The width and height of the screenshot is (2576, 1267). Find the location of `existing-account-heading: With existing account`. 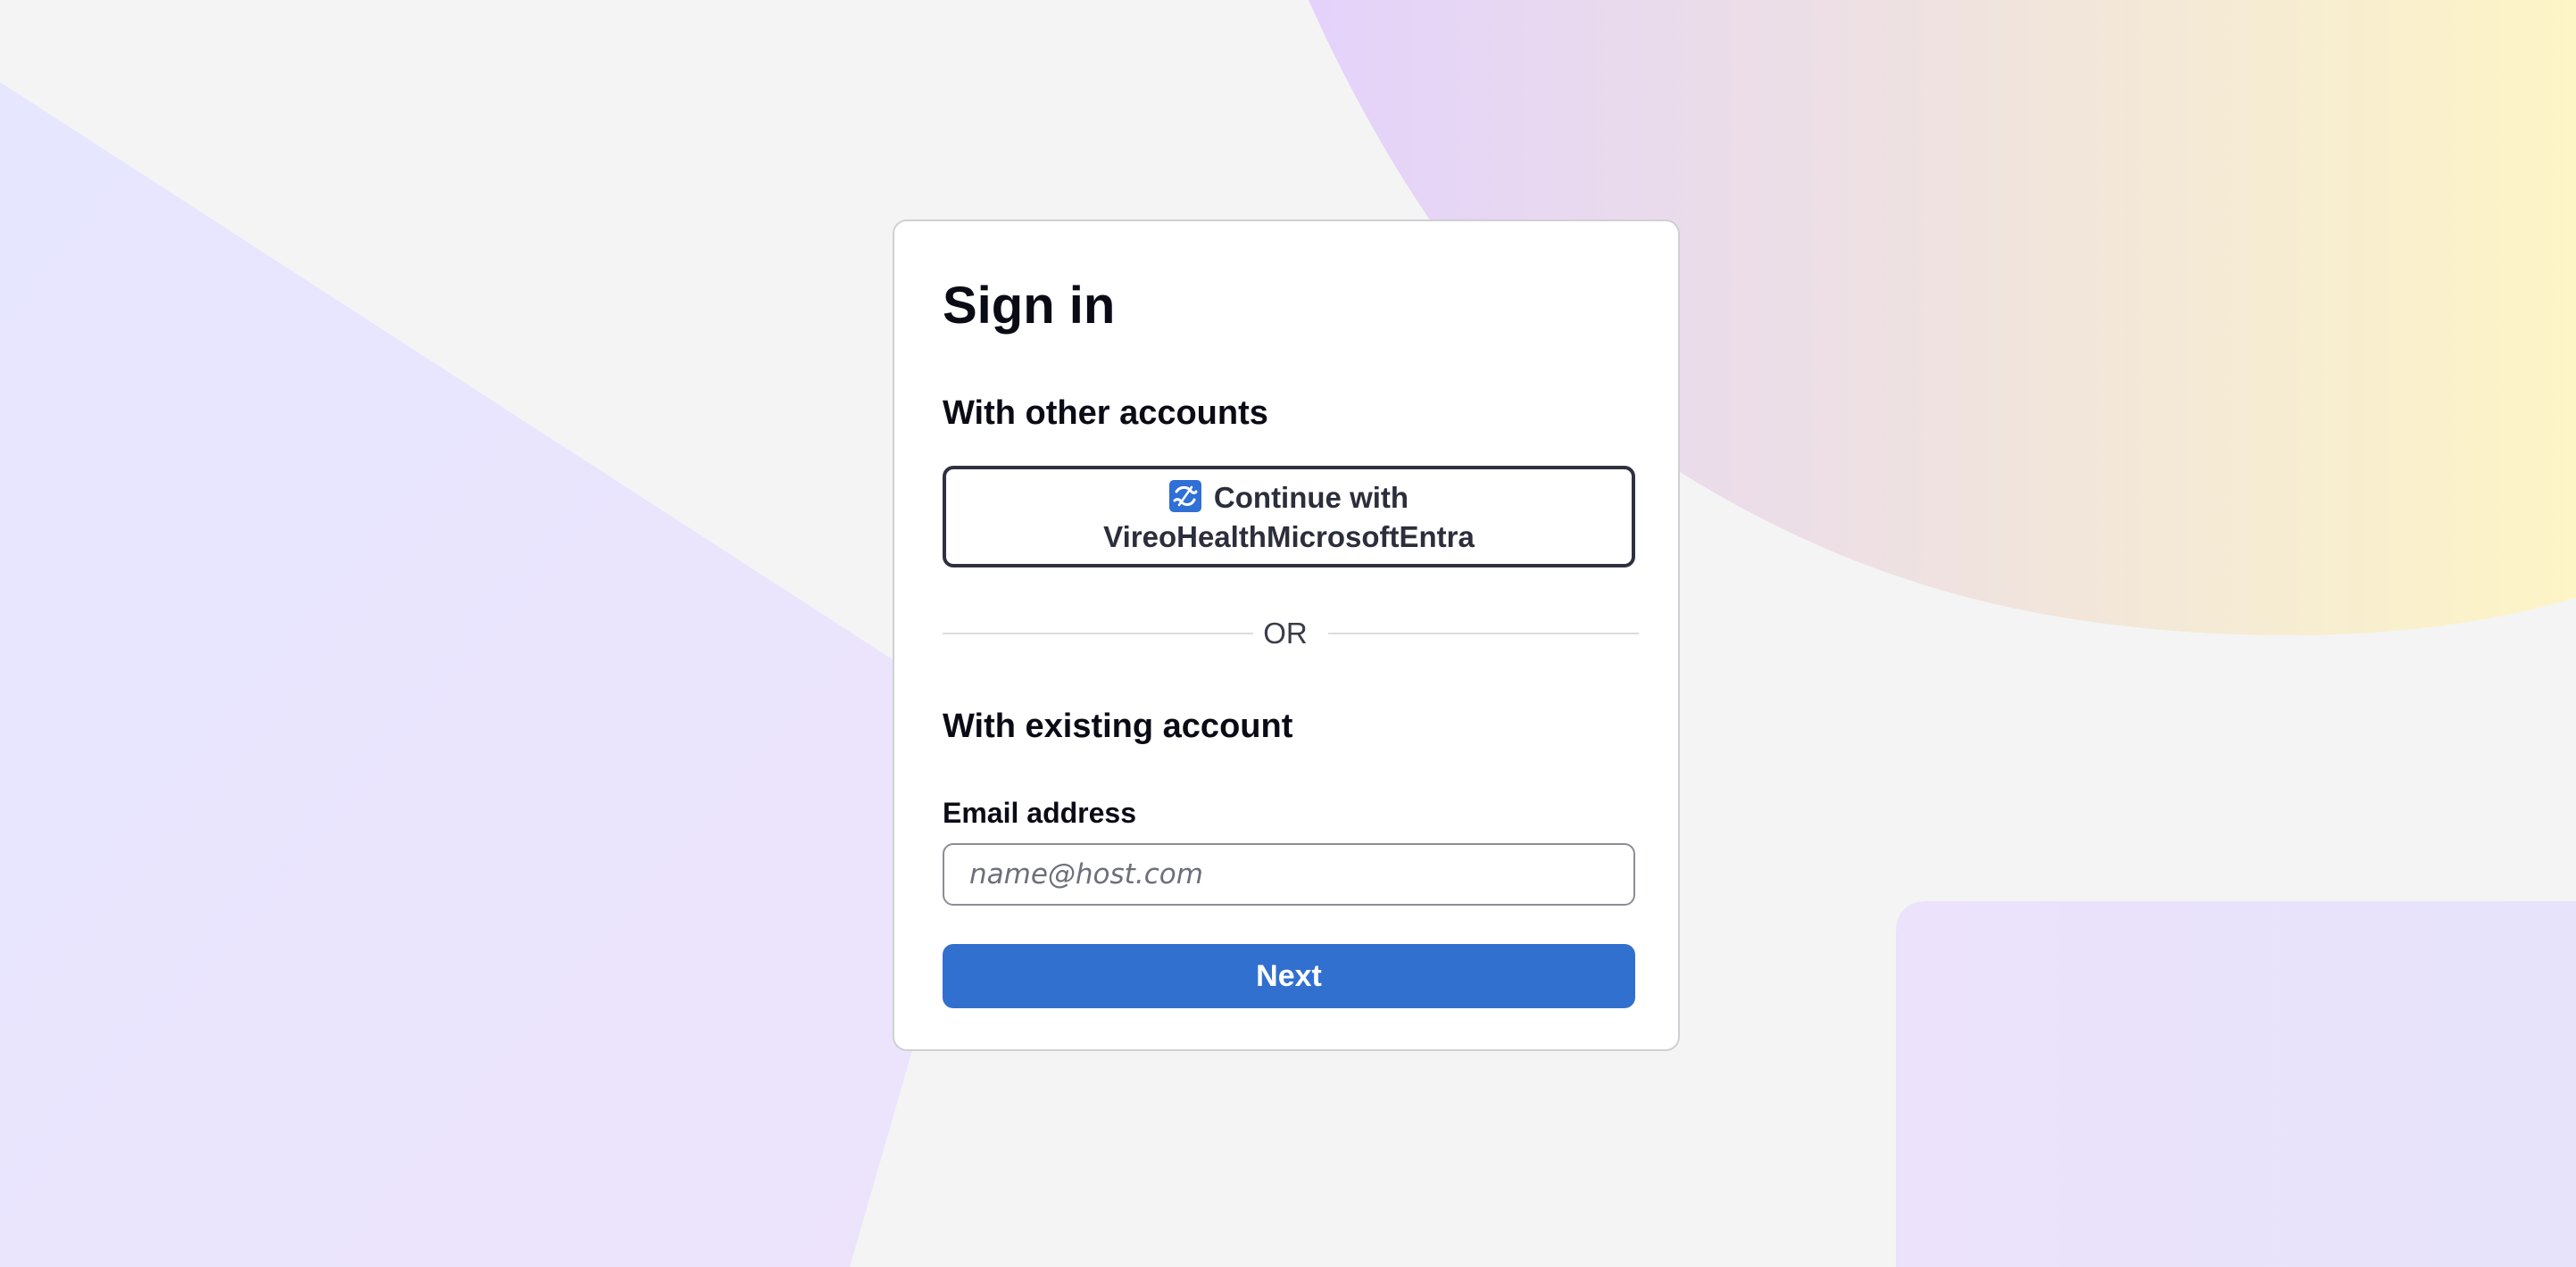

existing-account-heading: With existing account is located at coordinates (1118, 726).